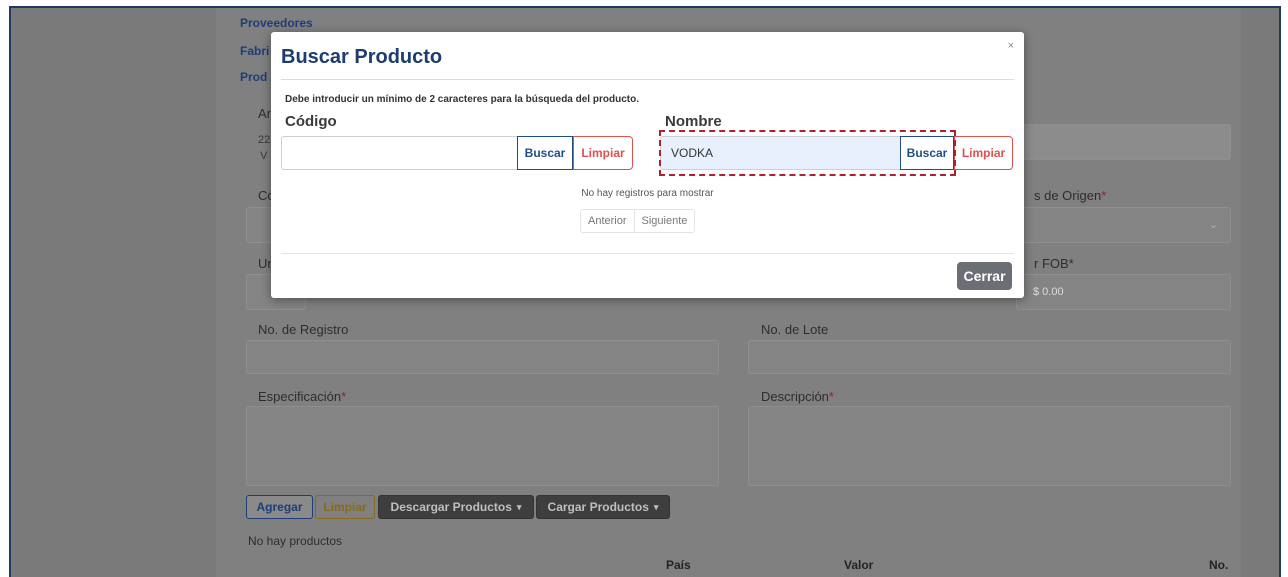  I want to click on cargar-productos-label: Cargar Productos, so click(598, 507).